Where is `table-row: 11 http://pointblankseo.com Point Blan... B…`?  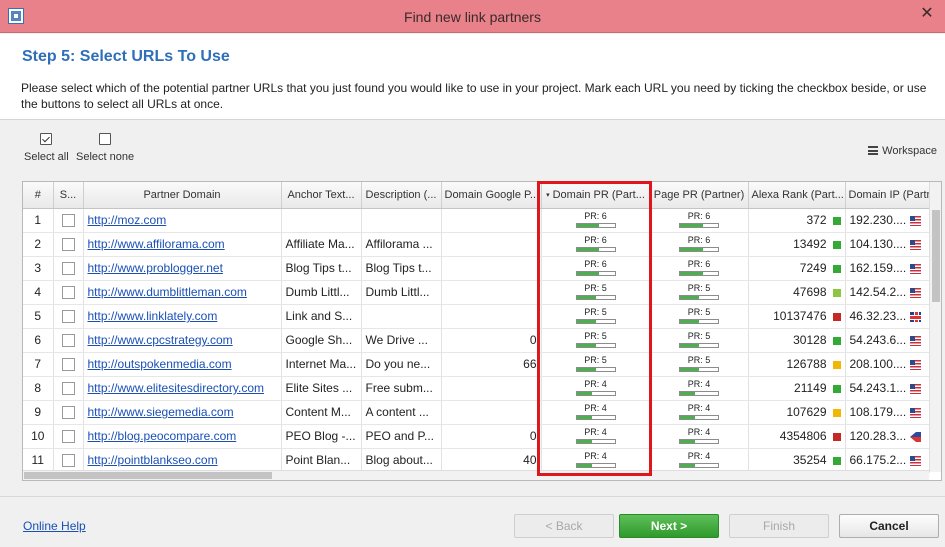
table-row: 11 http://pointblankseo.com Point Blan... B… is located at coordinates (476, 460).